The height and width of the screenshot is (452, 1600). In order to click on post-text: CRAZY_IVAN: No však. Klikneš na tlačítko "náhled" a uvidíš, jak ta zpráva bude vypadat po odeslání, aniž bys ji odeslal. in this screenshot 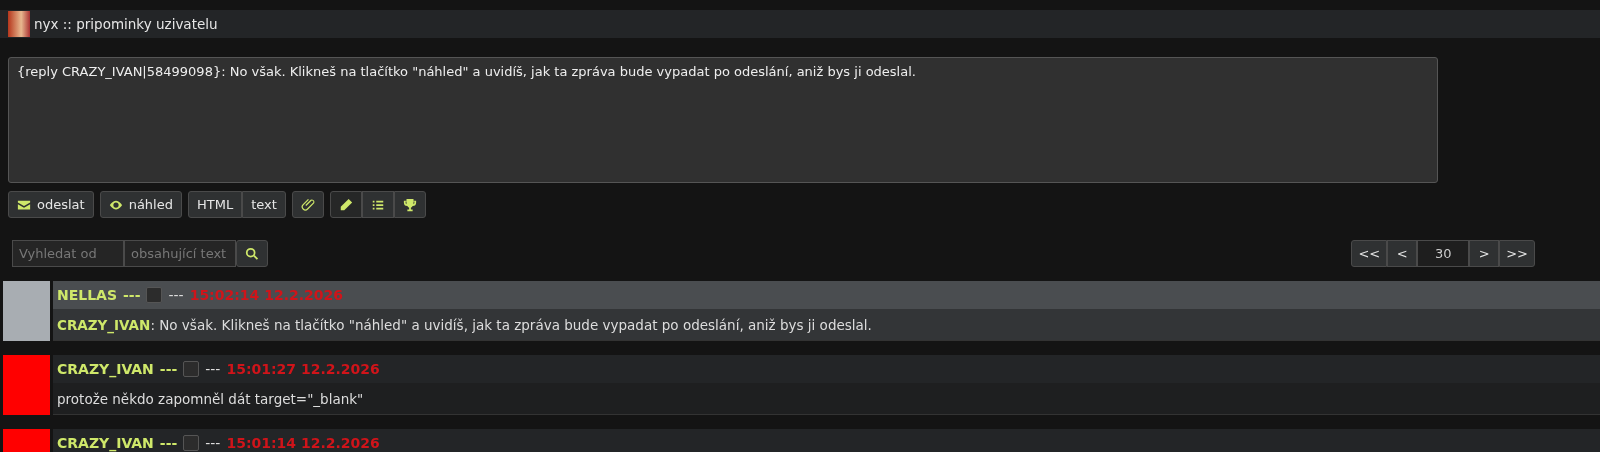, I will do `click(464, 324)`.